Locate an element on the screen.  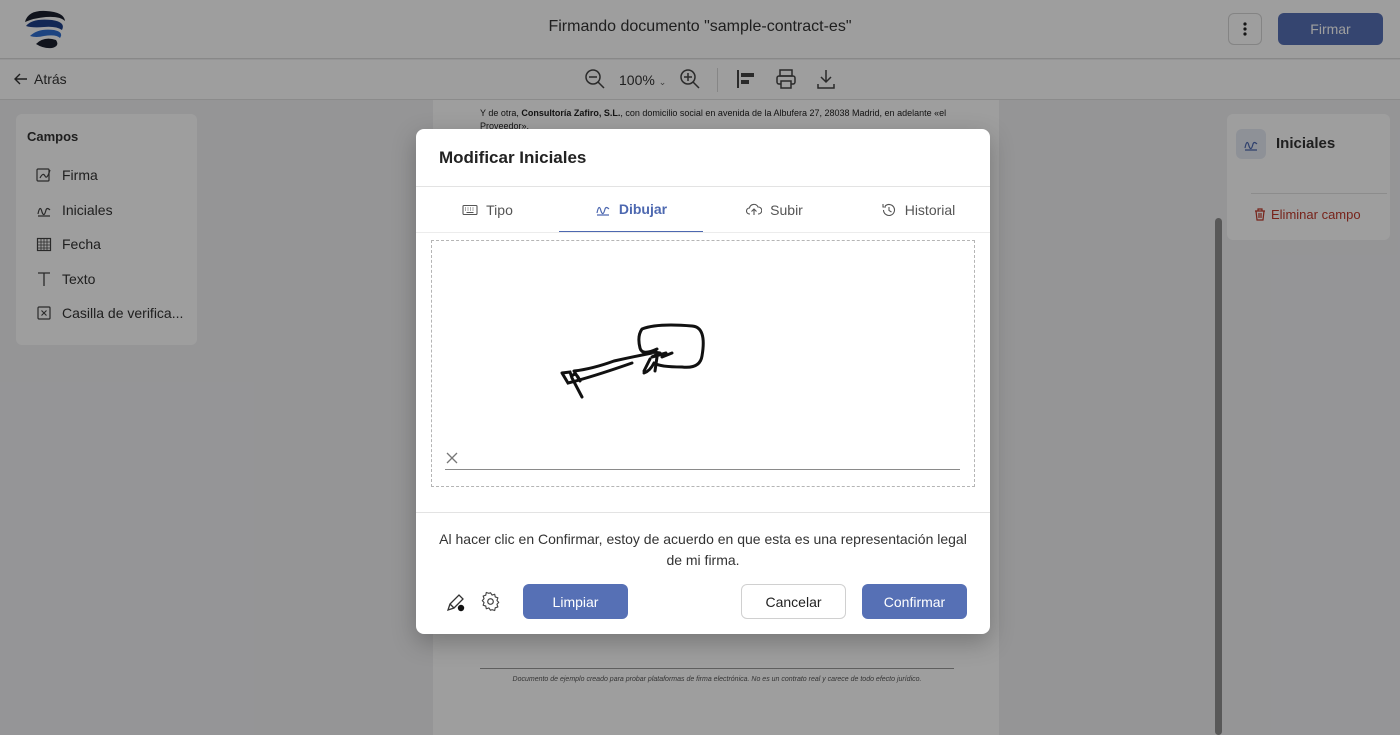
confirm-button: Confirmar is located at coordinates (914, 601).